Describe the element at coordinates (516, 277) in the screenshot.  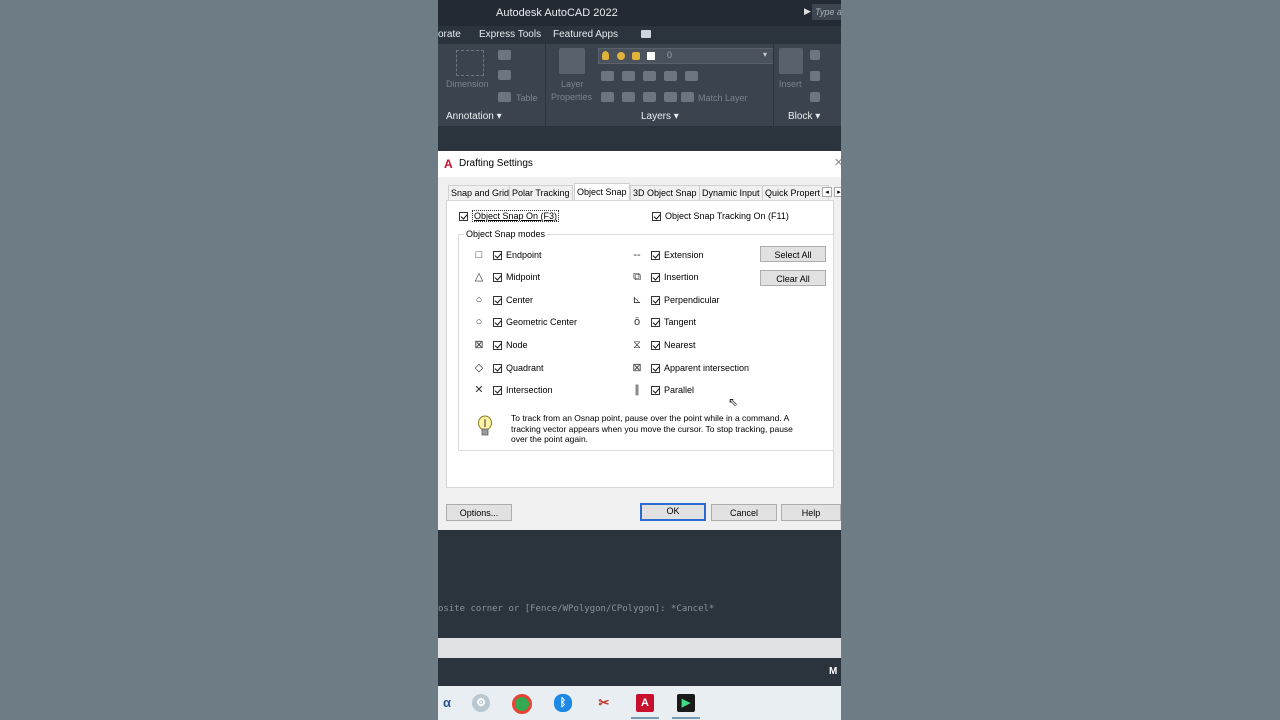
I see `midpoint-checkbox: Midpoint` at that location.